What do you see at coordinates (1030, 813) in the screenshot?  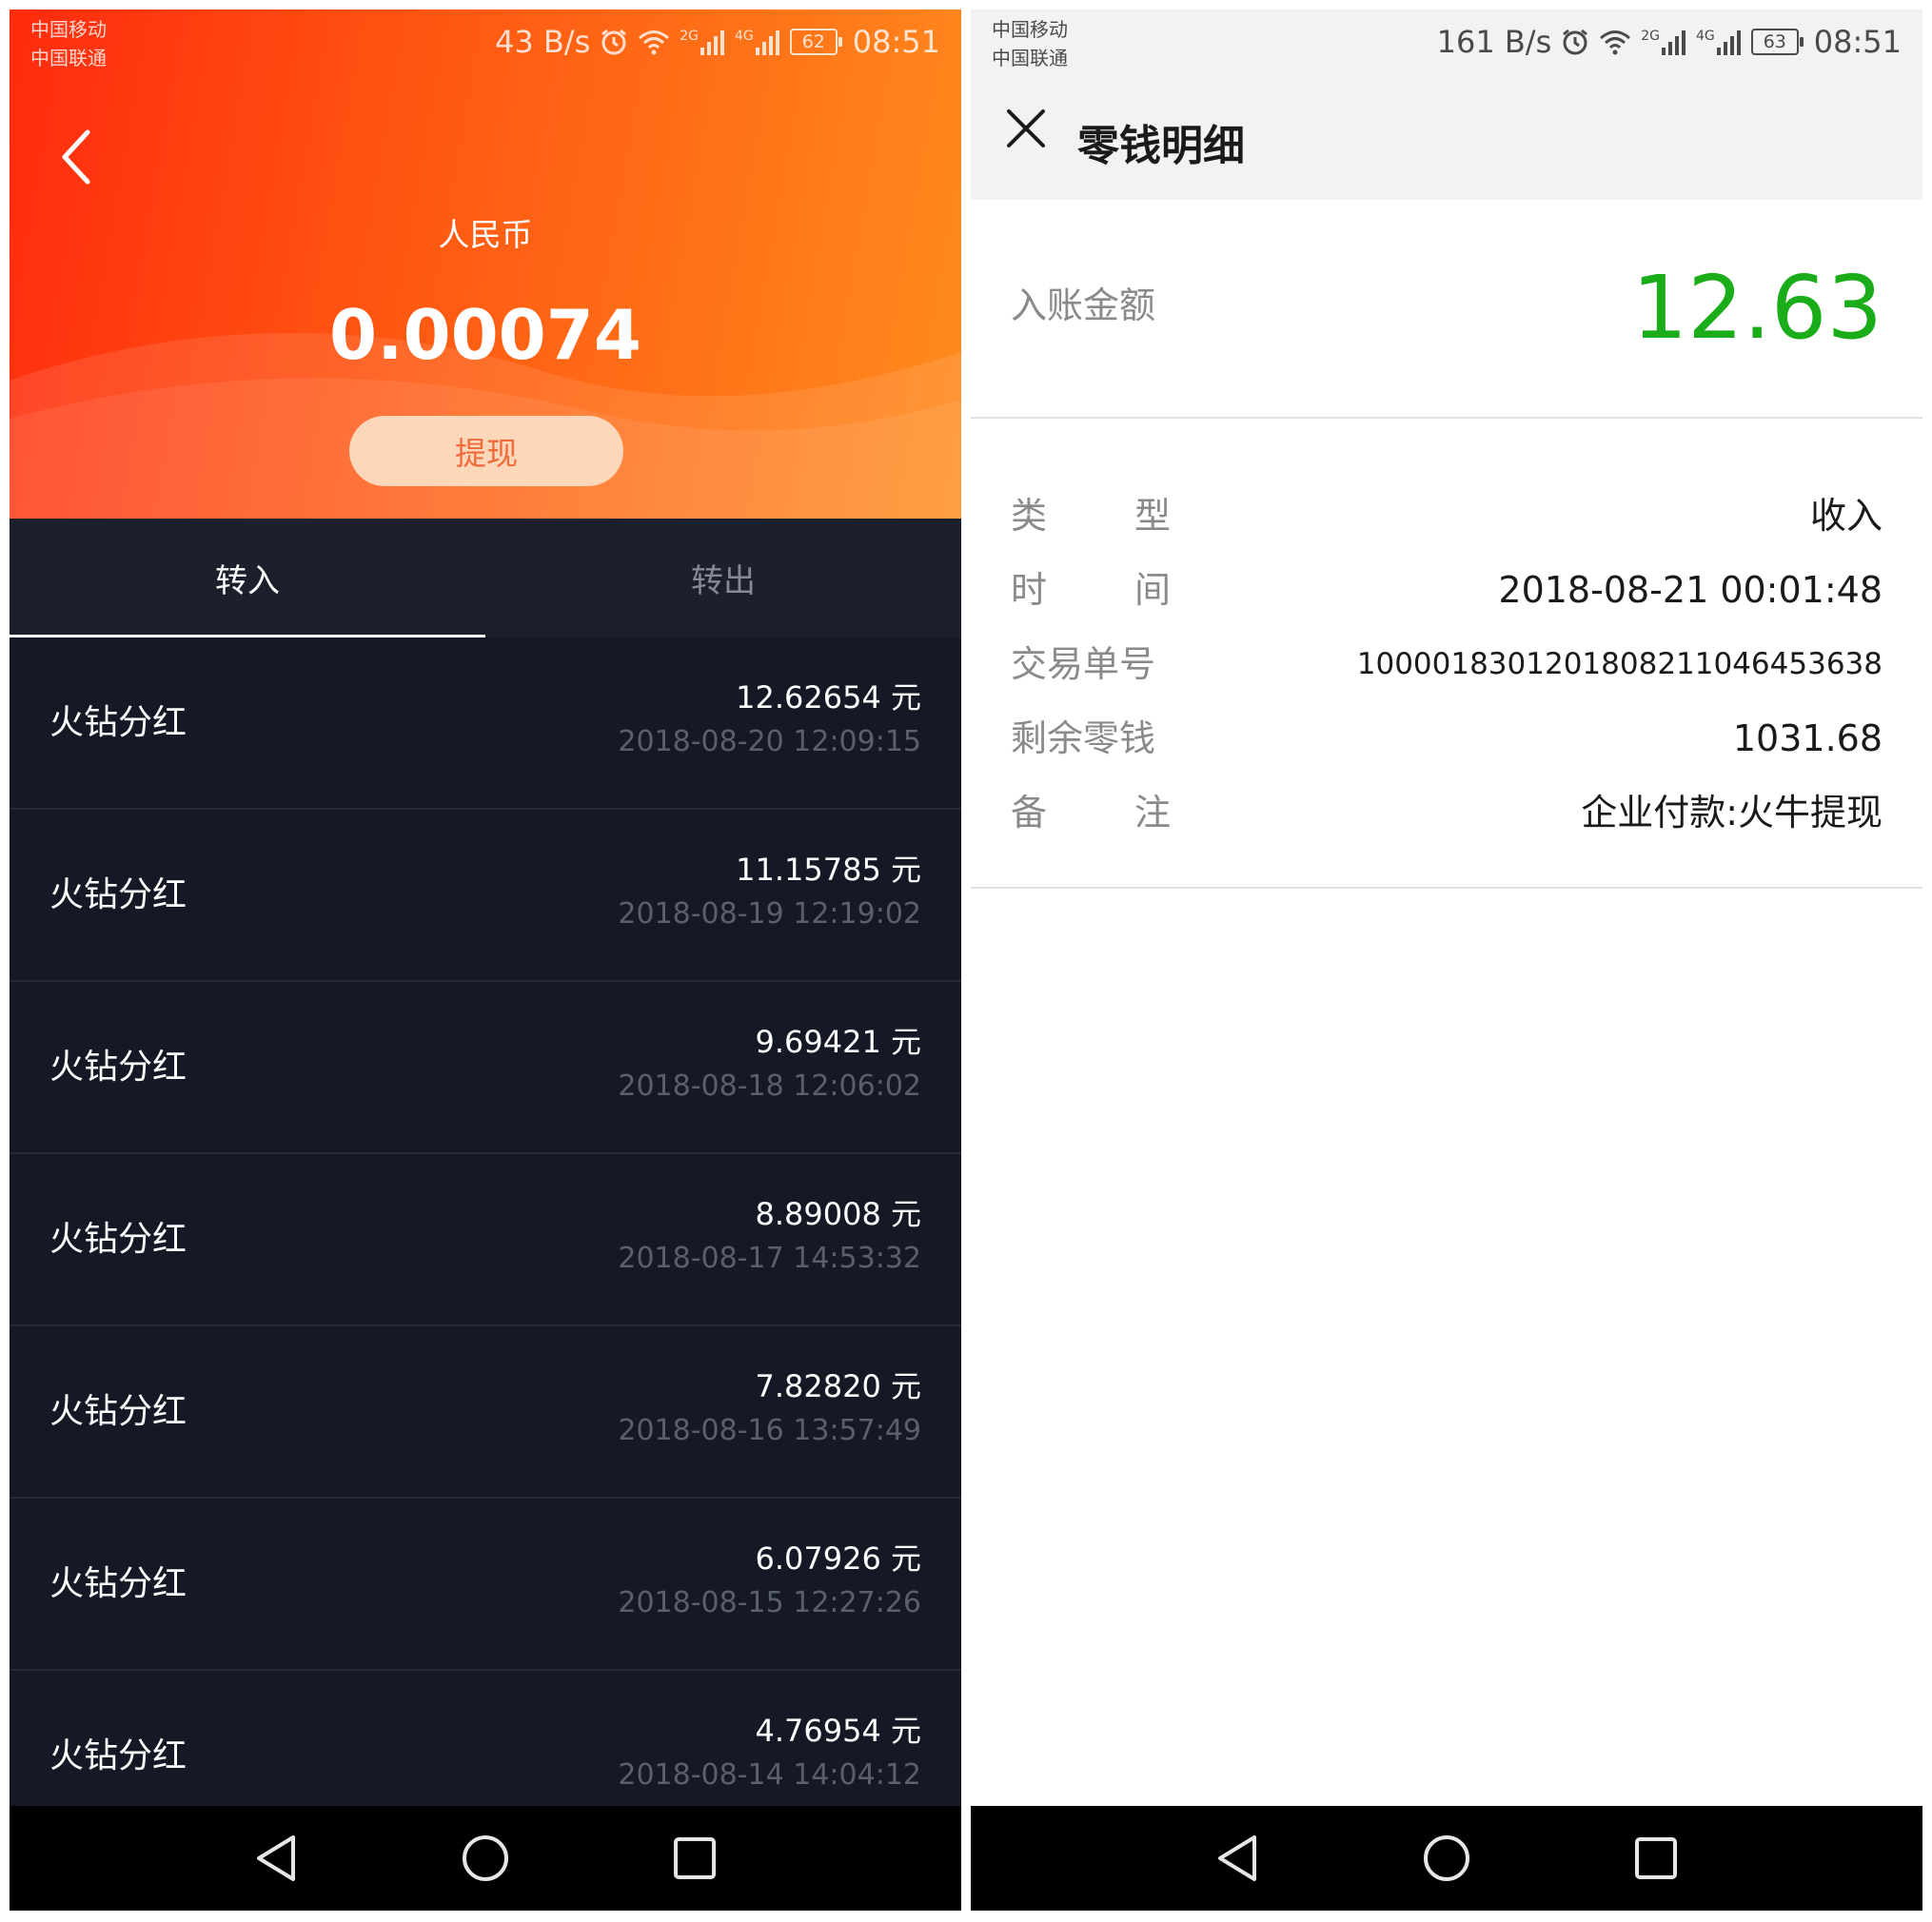 I see `label-char: 备` at bounding box center [1030, 813].